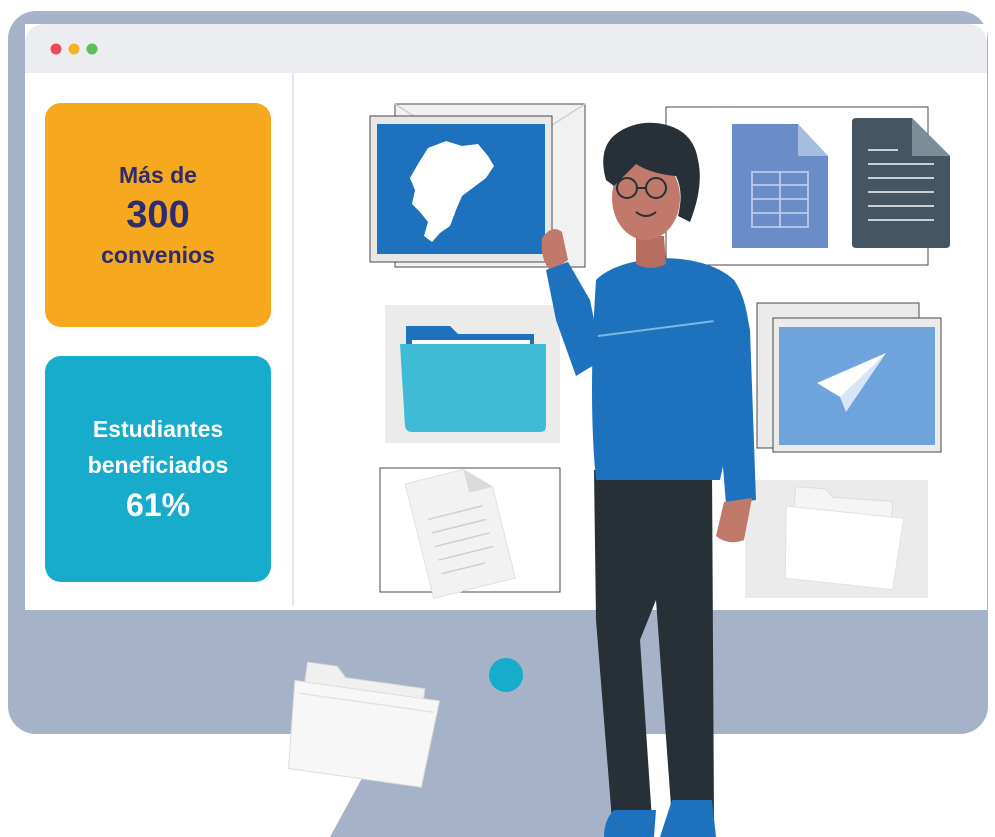 Image resolution: width=995 pixels, height=837 pixels. Describe the element at coordinates (506, 48) in the screenshot. I see `window-title-bar` at that location.